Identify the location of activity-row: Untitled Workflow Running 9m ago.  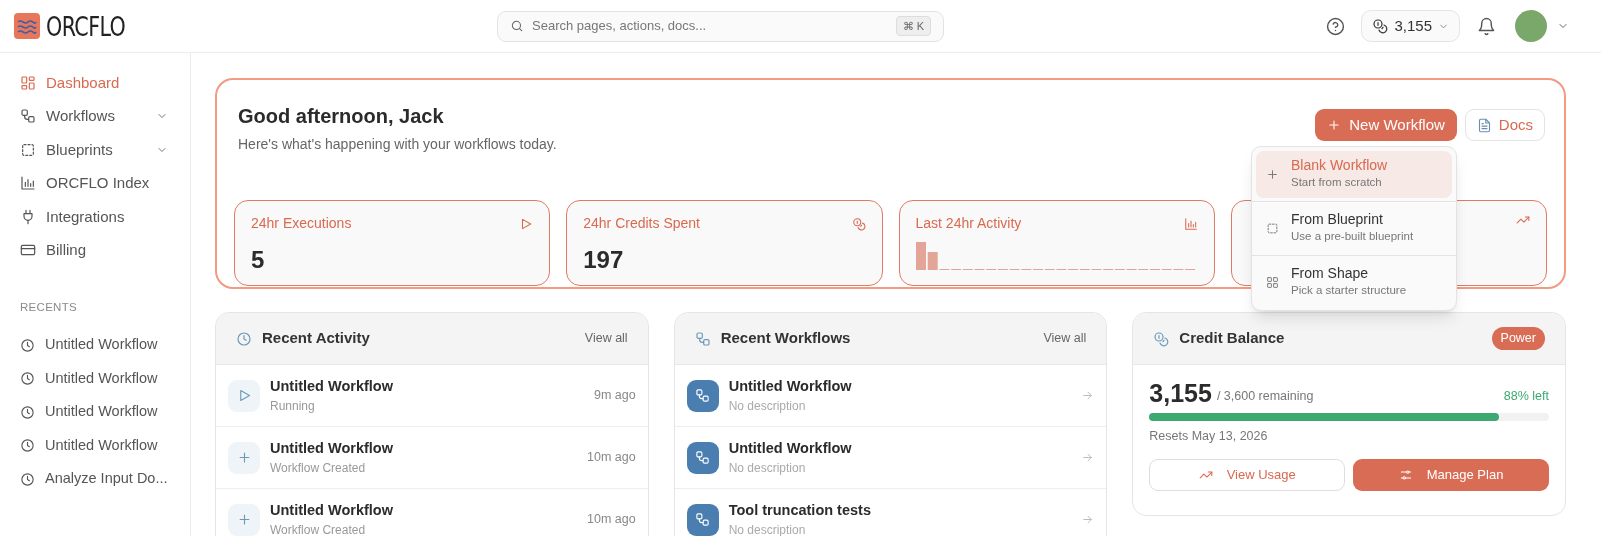
(432, 396).